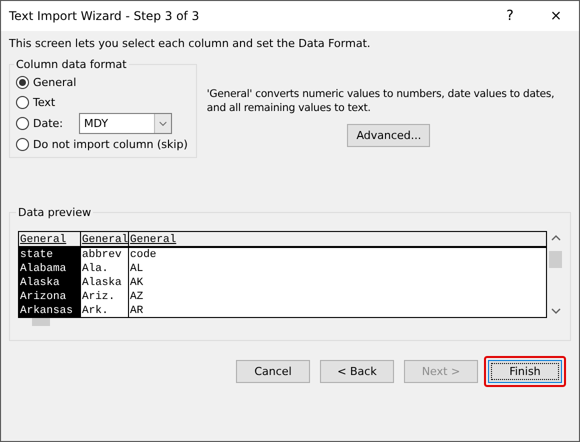 The image size is (580, 442). I want to click on close-button: ×, so click(556, 16).